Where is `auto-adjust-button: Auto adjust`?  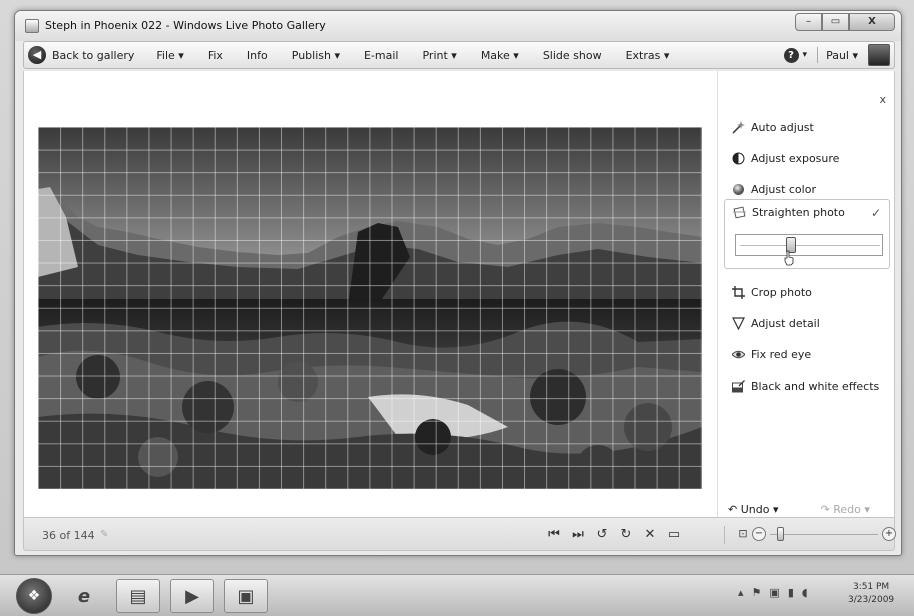
auto-adjust-button: Auto adjust is located at coordinates (773, 127).